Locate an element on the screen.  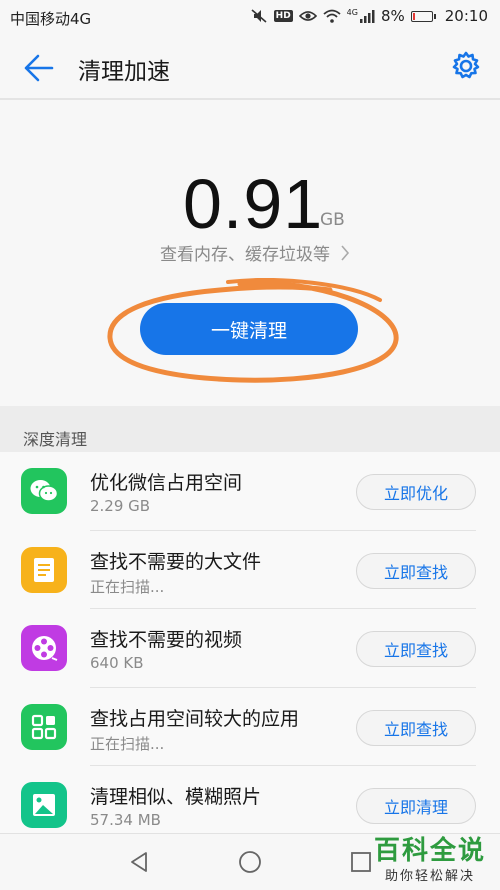
clean-button: 立即清理 is located at coordinates (416, 806).